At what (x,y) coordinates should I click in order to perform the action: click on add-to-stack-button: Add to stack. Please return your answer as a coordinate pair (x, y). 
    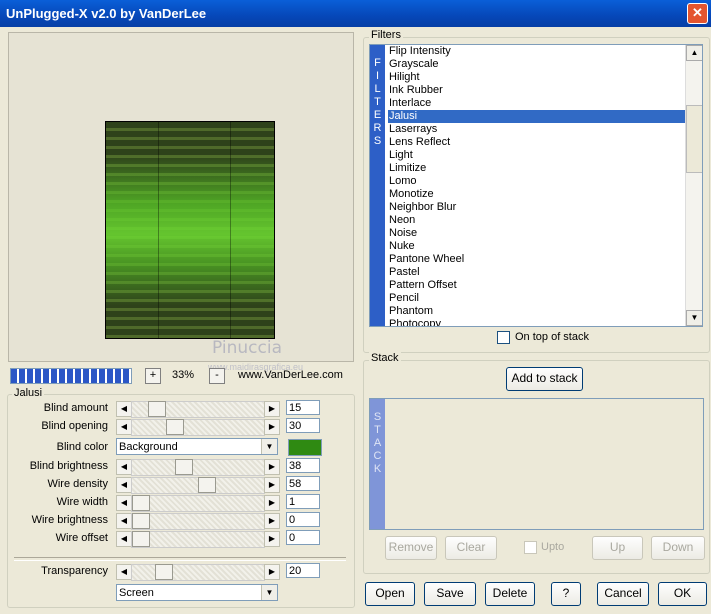
    Looking at the image, I should click on (544, 379).